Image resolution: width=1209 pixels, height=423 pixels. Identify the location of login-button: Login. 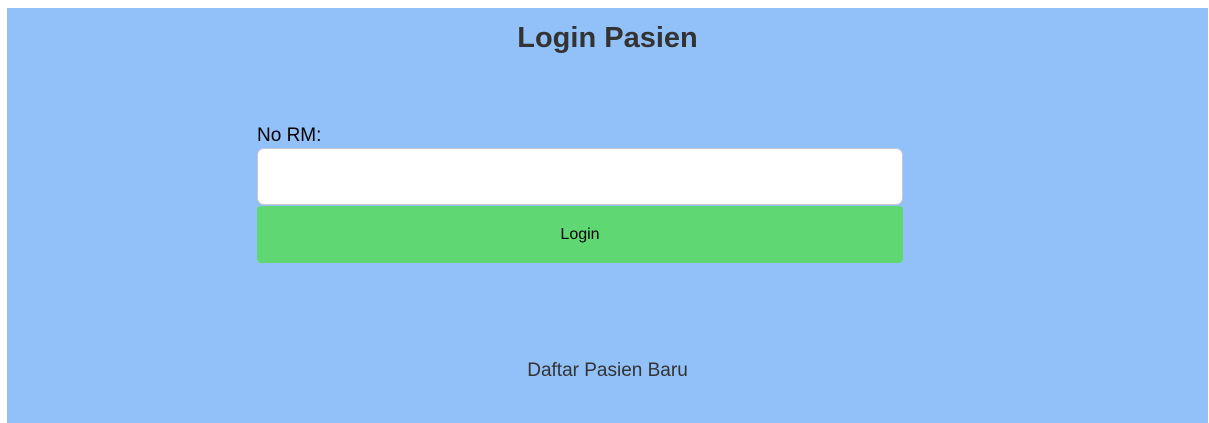
(580, 234).